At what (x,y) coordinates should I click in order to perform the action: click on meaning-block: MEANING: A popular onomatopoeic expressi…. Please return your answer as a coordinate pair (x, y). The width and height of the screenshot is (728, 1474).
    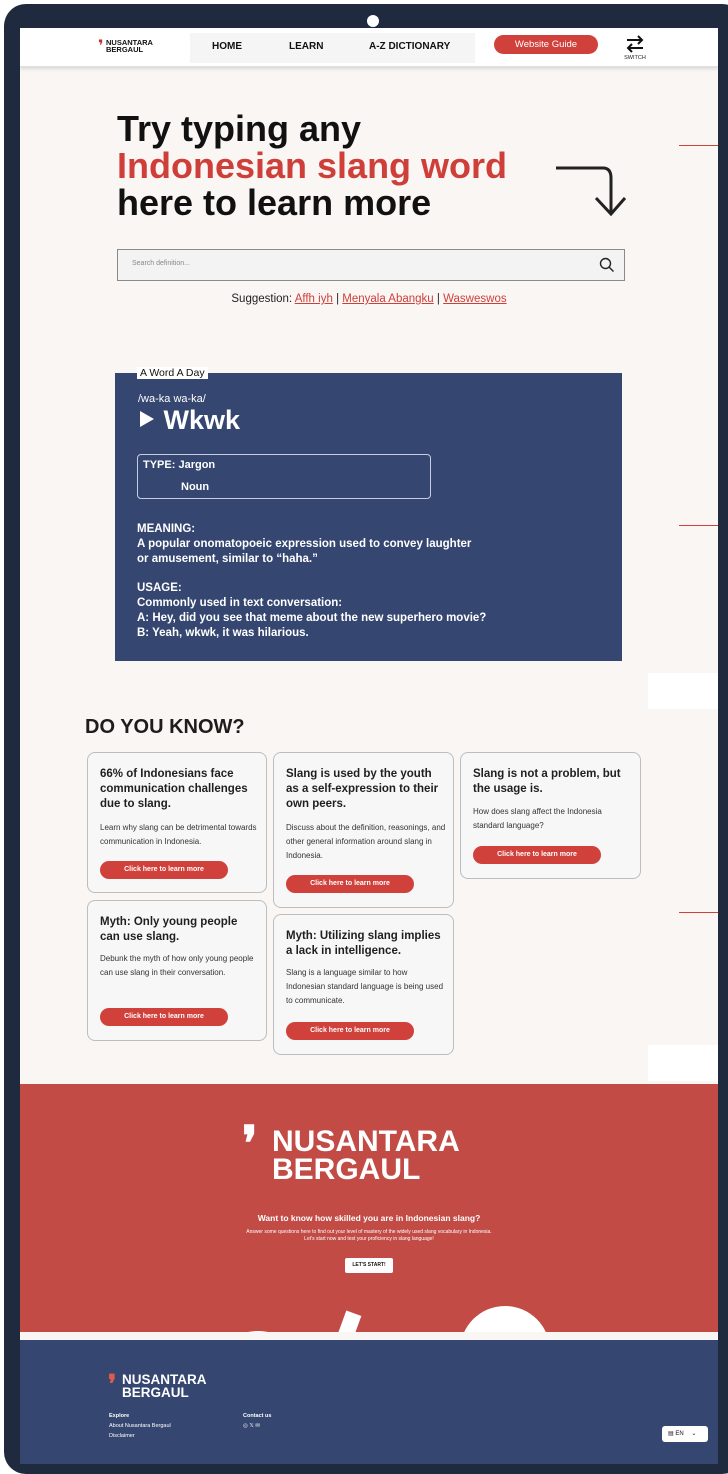
    Looking at the image, I should click on (304, 544).